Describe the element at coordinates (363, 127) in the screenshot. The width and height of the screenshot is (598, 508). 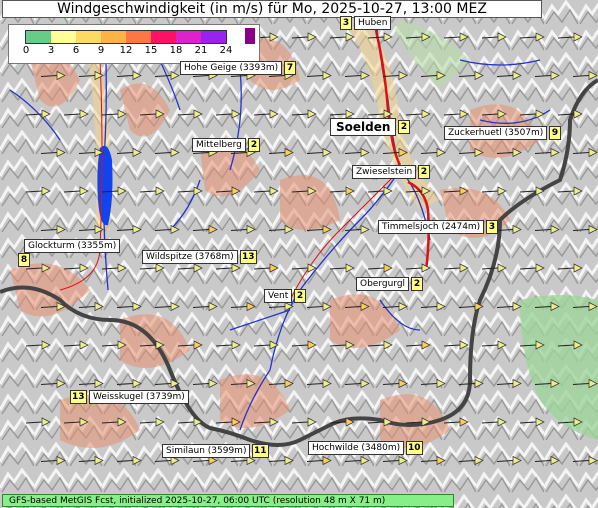
I see `place-label: Soelden` at that location.